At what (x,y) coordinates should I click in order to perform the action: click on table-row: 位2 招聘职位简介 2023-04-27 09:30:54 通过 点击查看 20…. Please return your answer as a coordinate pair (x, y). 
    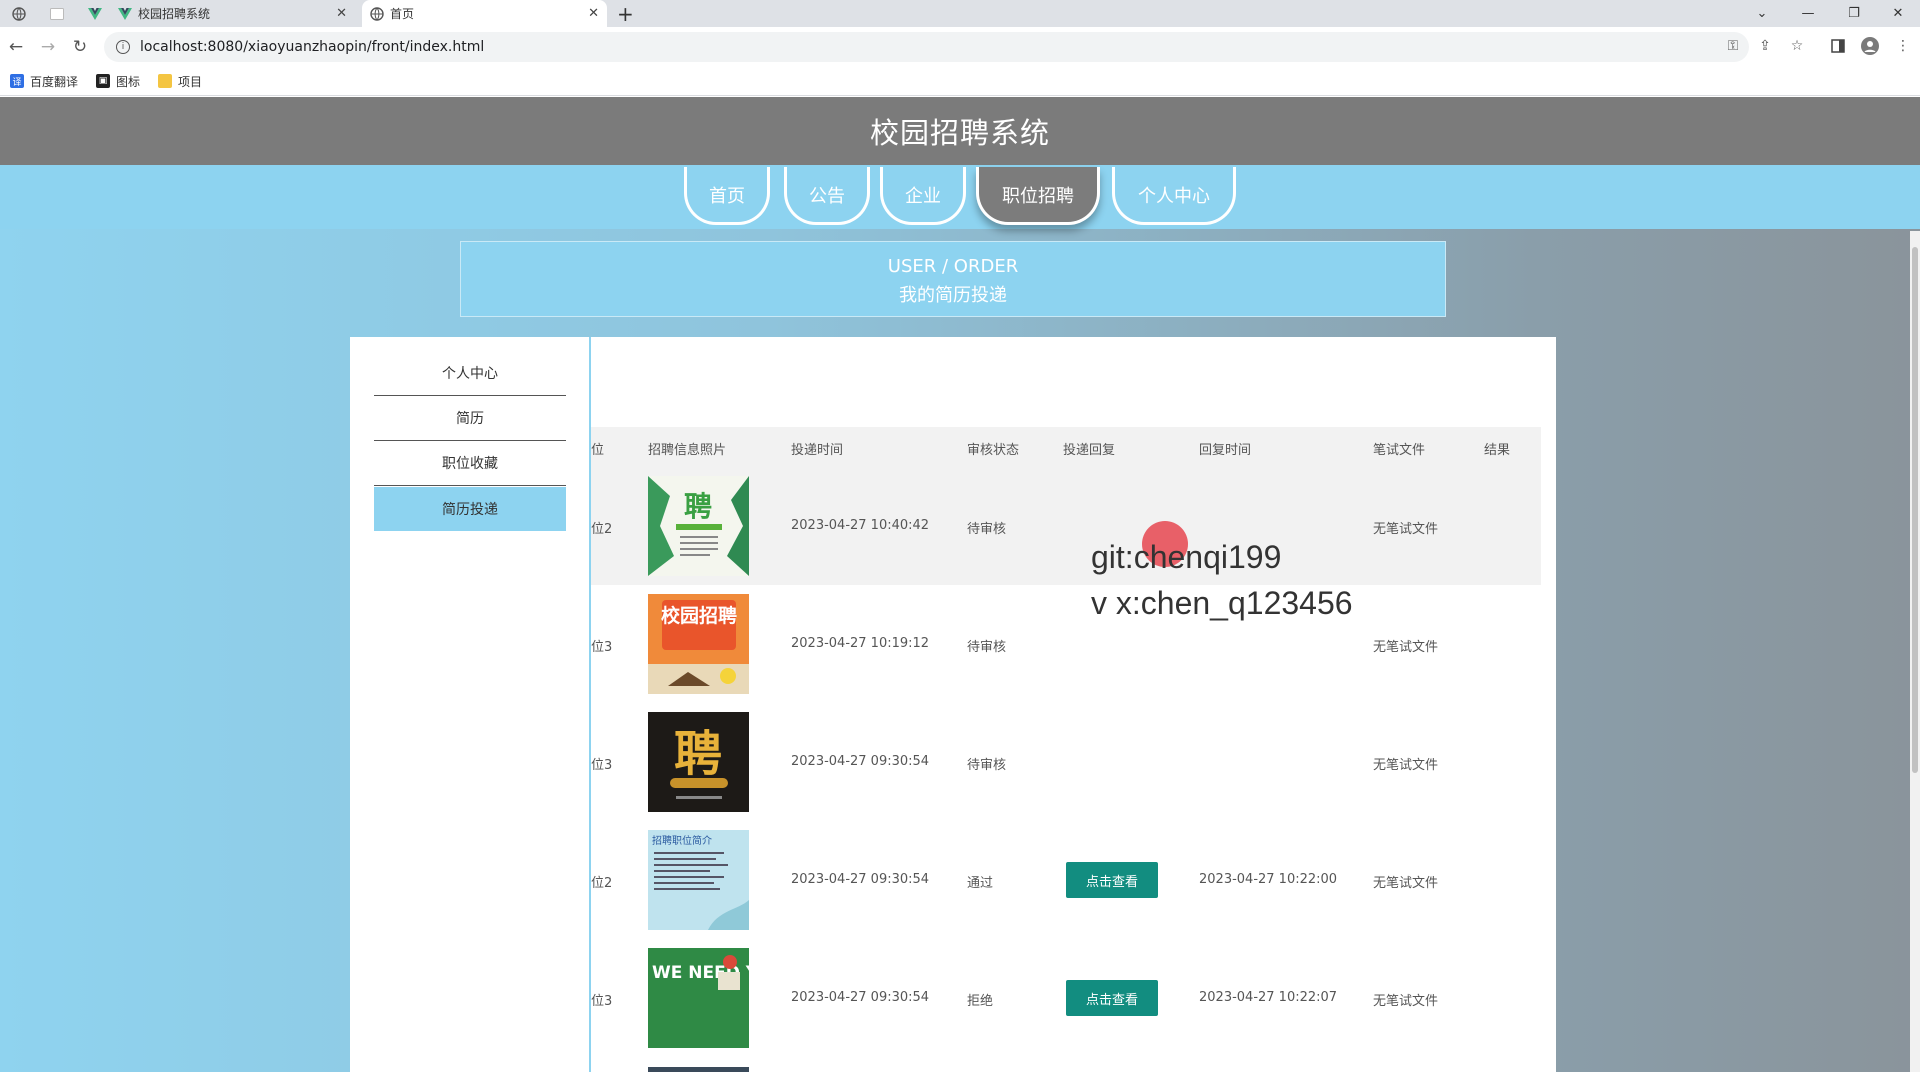
    Looking at the image, I should click on (1066, 880).